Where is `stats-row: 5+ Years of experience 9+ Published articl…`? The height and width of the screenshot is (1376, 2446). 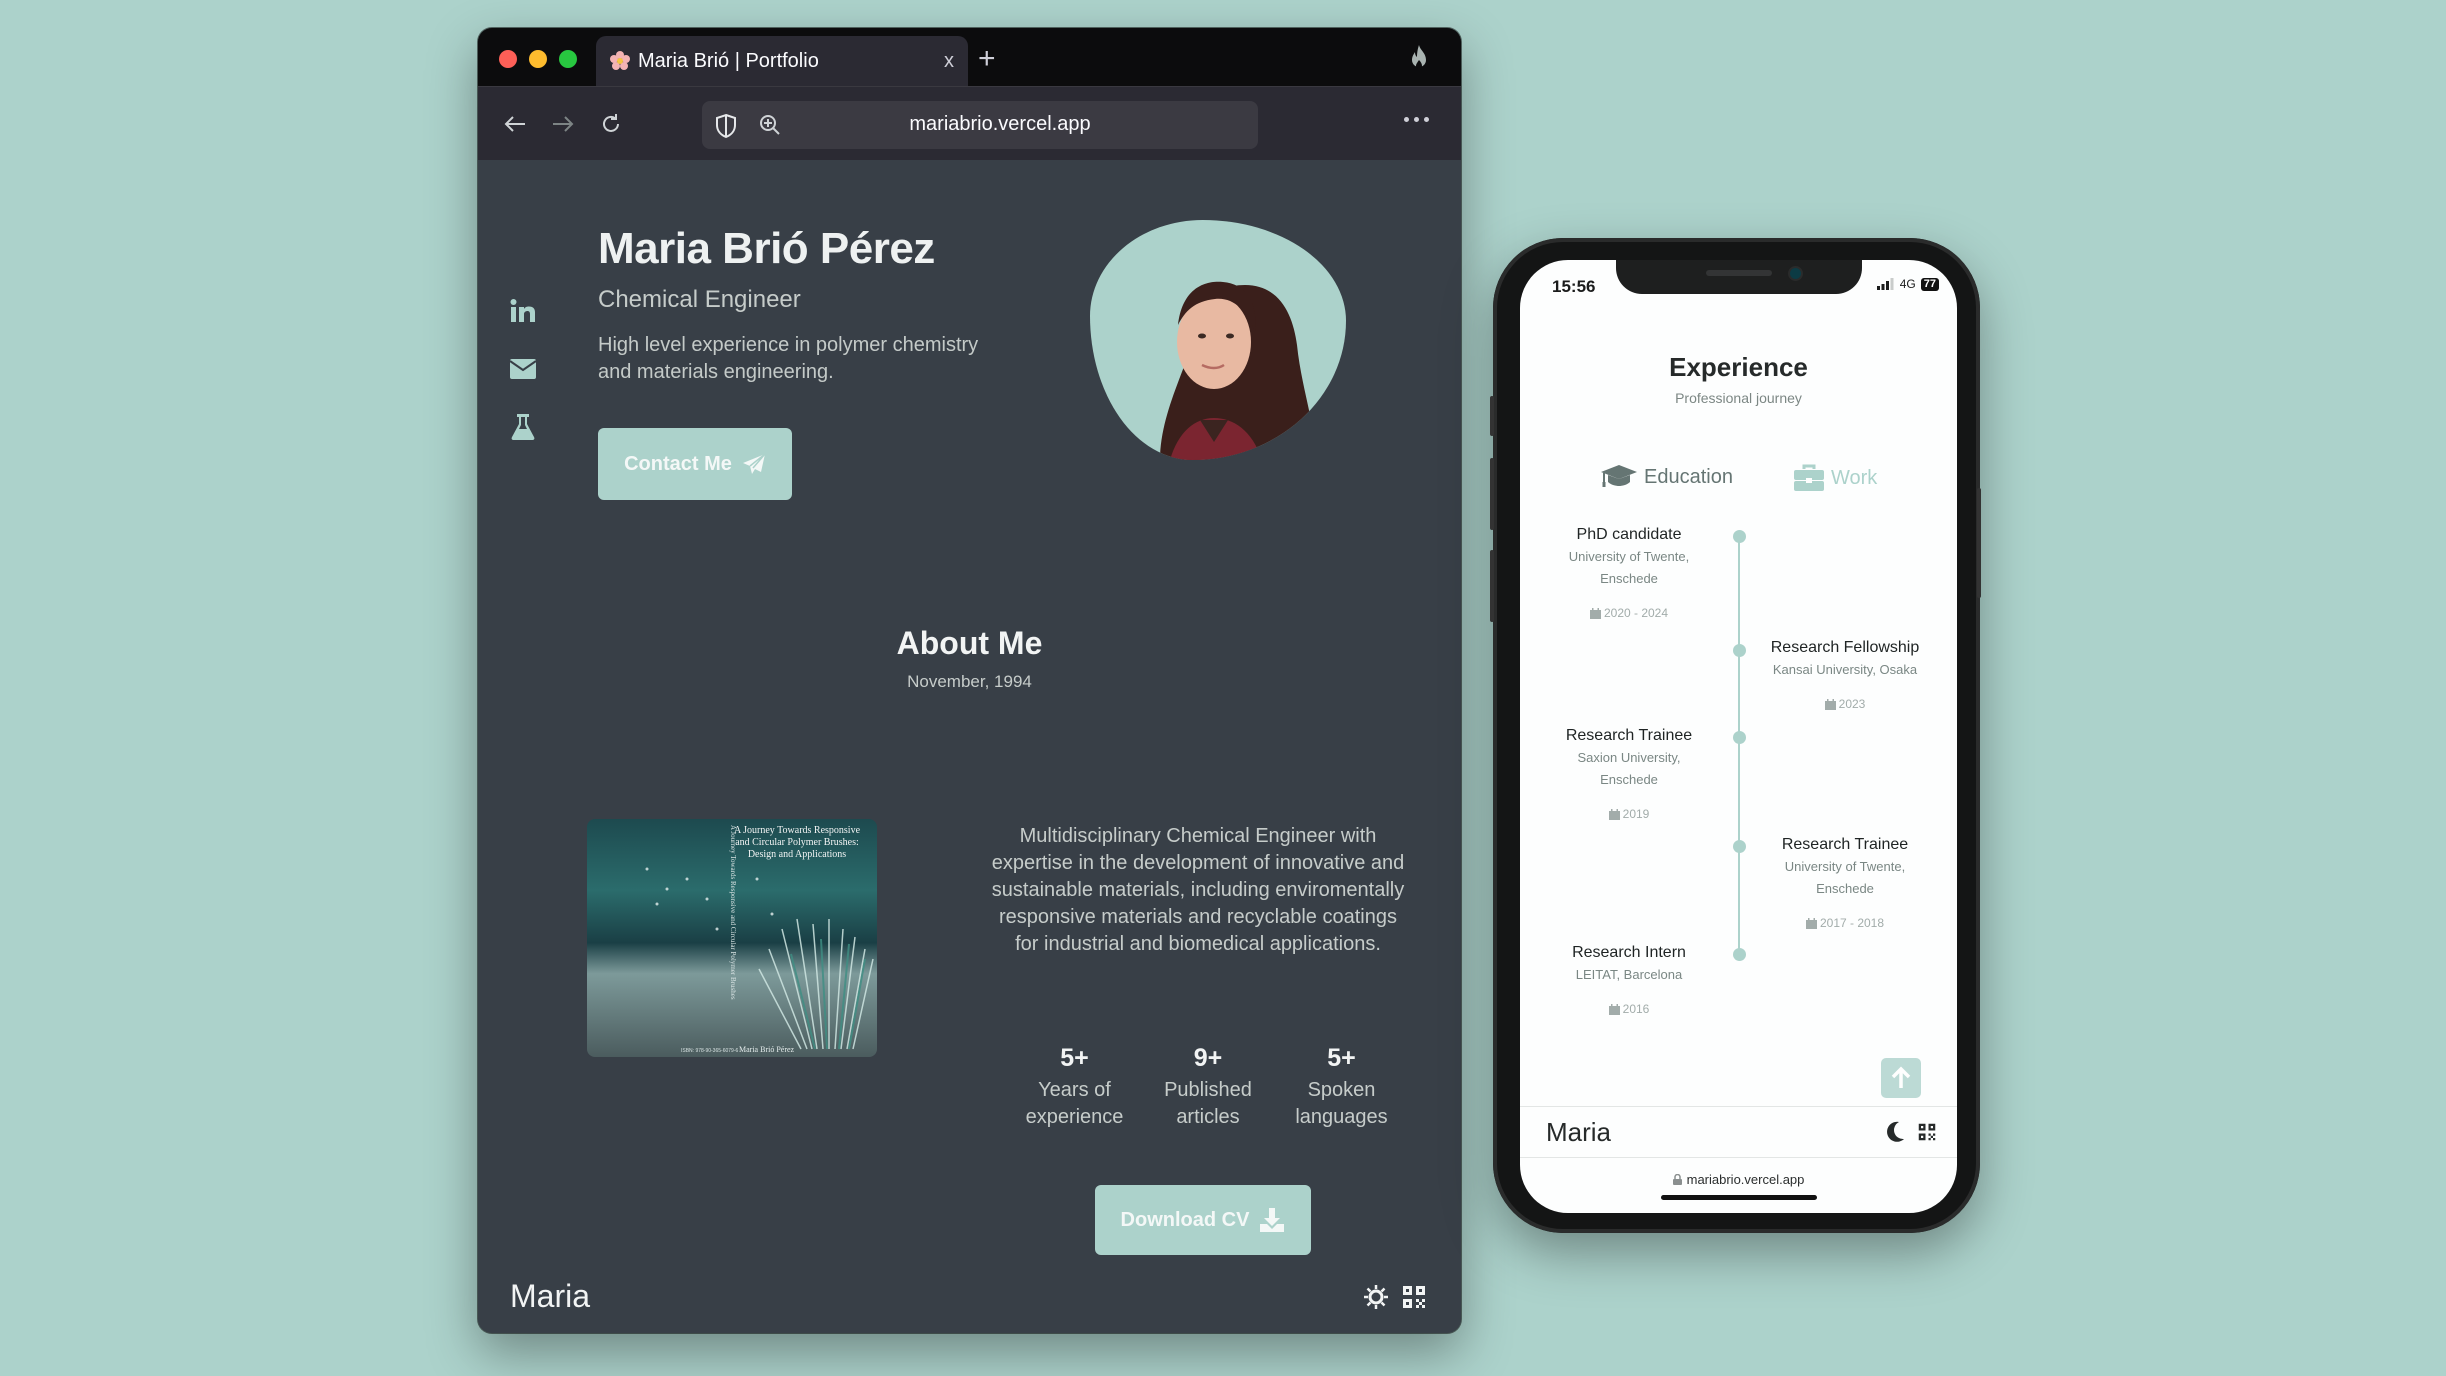
stats-row: 5+ Years of experience 9+ Published articl… is located at coordinates (1208, 1087).